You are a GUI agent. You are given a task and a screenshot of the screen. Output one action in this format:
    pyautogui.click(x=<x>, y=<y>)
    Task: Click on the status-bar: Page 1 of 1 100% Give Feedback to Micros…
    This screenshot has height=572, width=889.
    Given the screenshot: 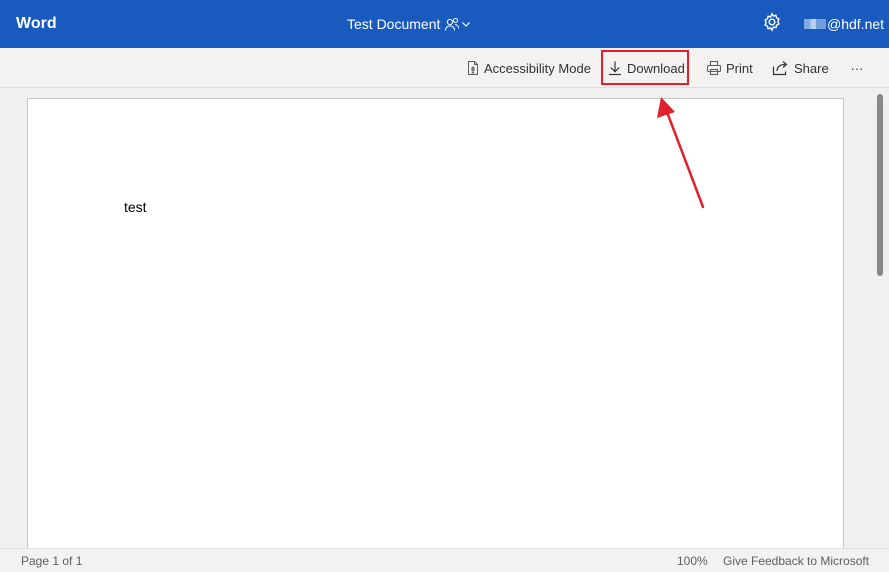 What is the action you would take?
    pyautogui.click(x=444, y=560)
    